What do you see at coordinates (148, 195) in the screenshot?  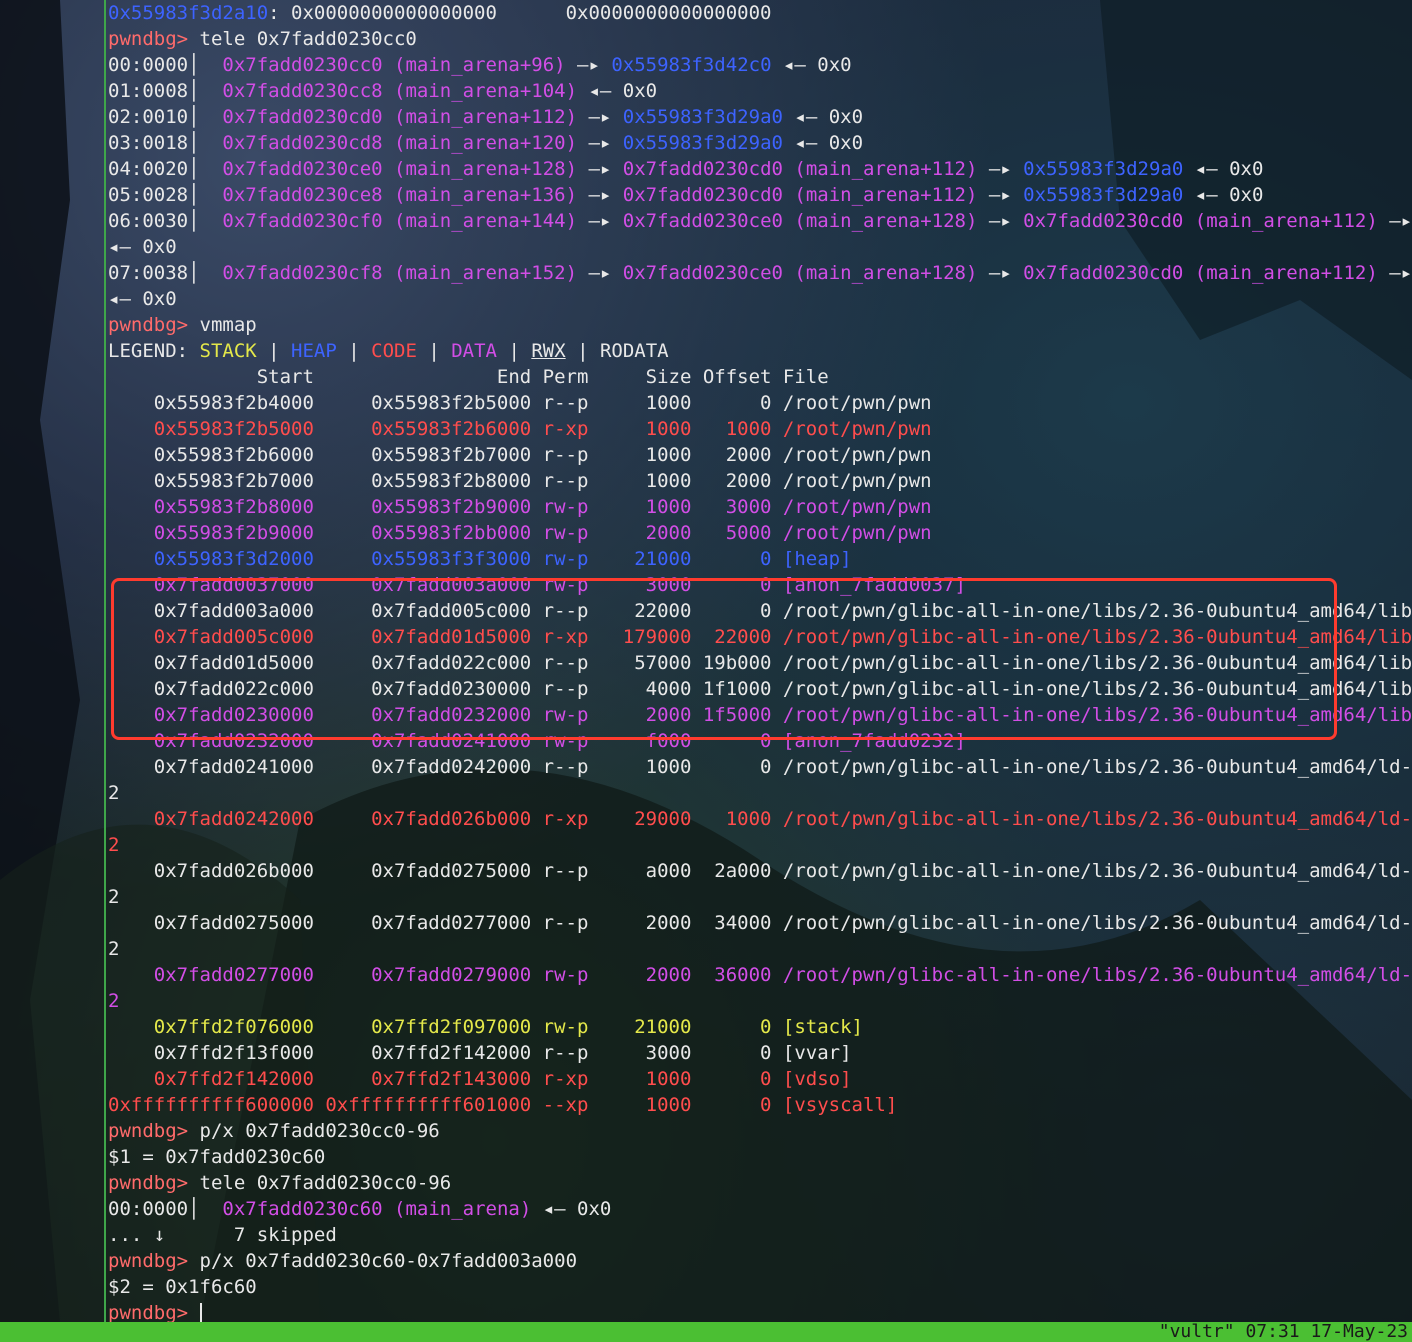 I see `tele-index: 05:0028` at bounding box center [148, 195].